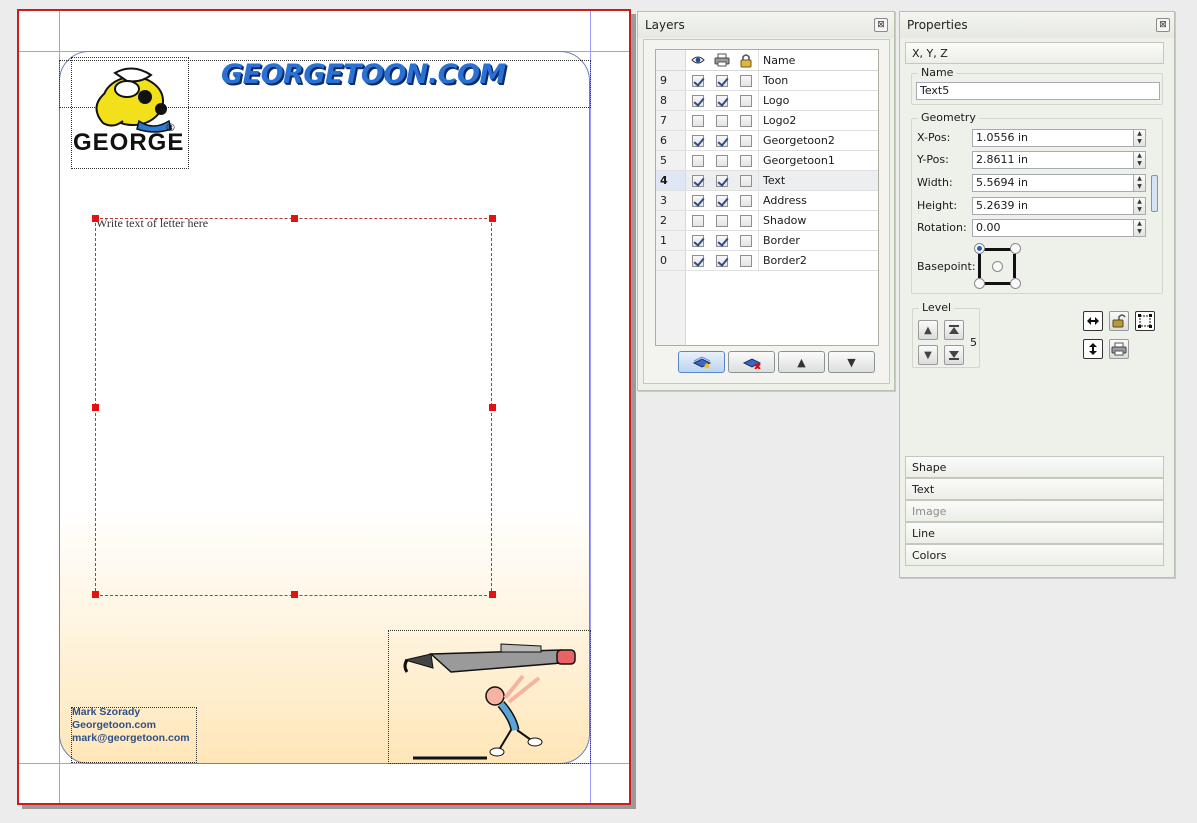 This screenshot has width=1197, height=823. Describe the element at coordinates (722, 60) in the screenshot. I see `print-column-header` at that location.